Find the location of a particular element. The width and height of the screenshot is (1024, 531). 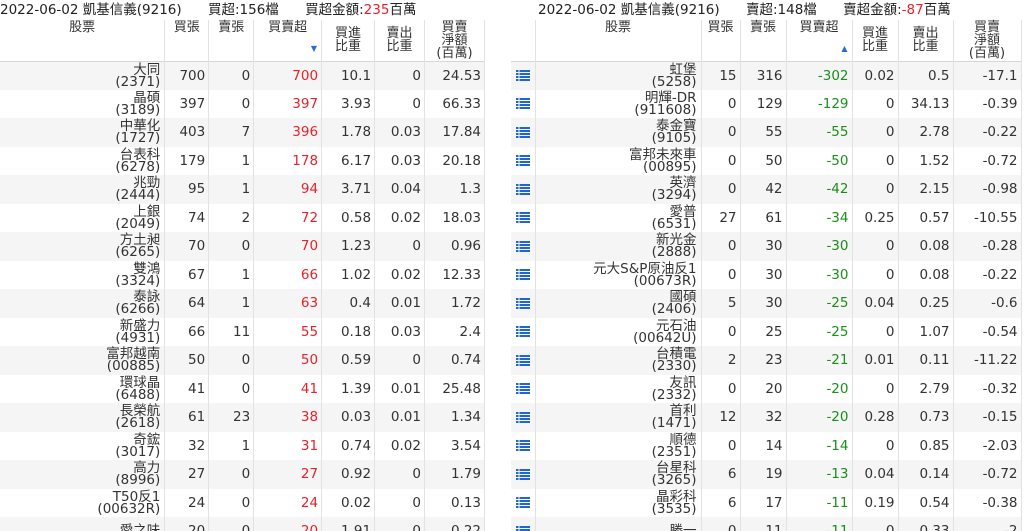

stock-cell: 元石油 (00642U) is located at coordinates (618, 331).